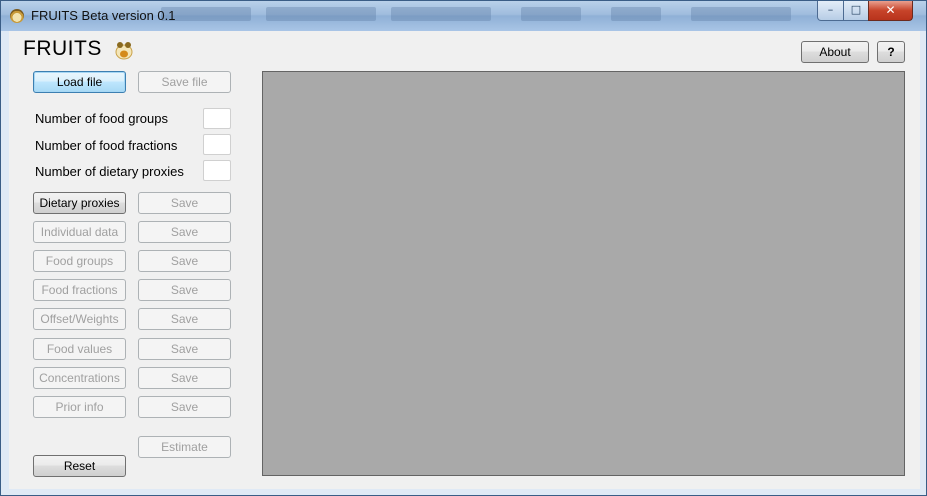 This screenshot has height=496, width=927. Describe the element at coordinates (184, 261) in the screenshot. I see `food-groups-save-button: Save` at that location.